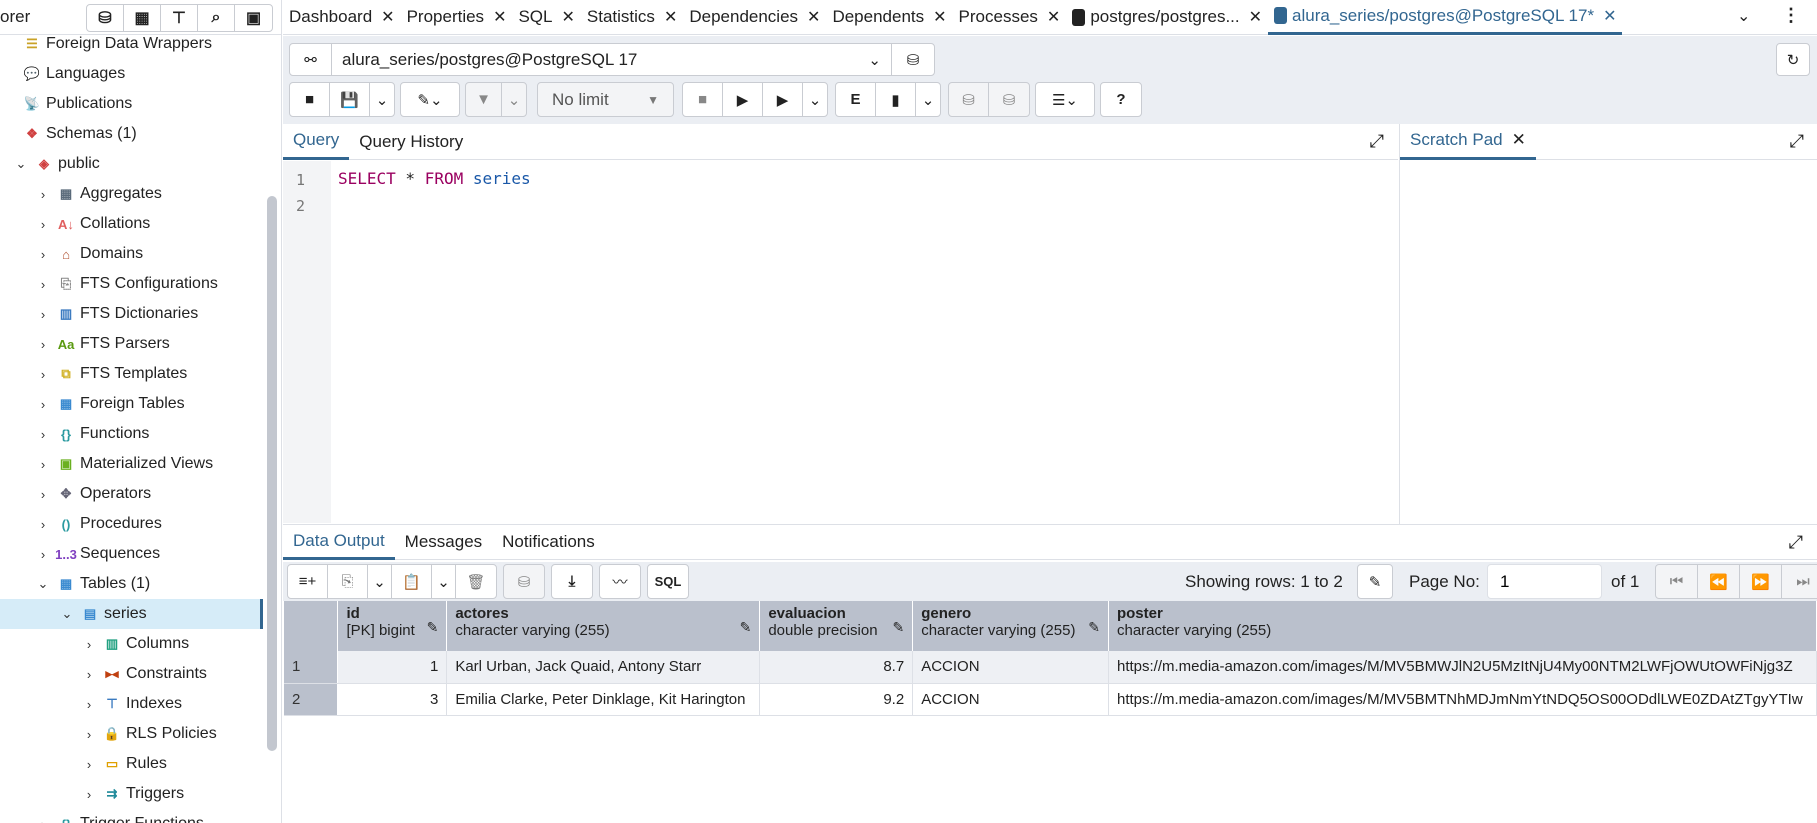  I want to click on tree-item-foreign-tables: › ▦ Foreign Tables, so click(131, 404).